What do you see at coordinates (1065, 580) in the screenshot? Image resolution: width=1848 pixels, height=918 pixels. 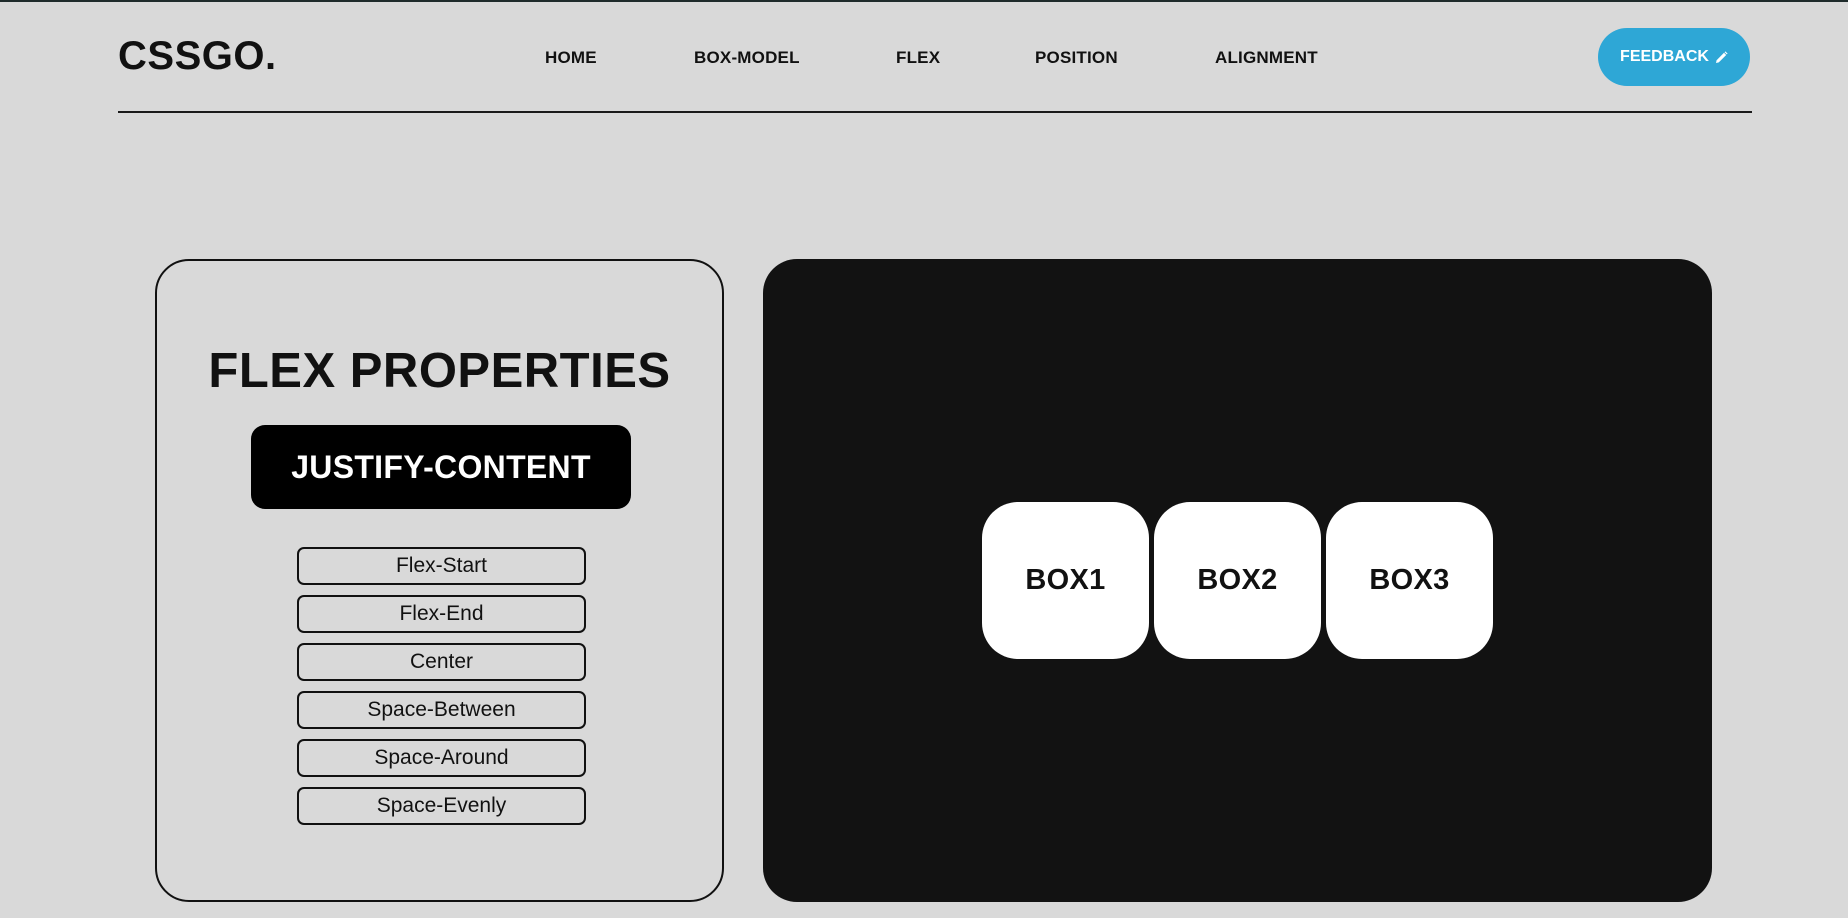 I see `box-1: BOX1` at bounding box center [1065, 580].